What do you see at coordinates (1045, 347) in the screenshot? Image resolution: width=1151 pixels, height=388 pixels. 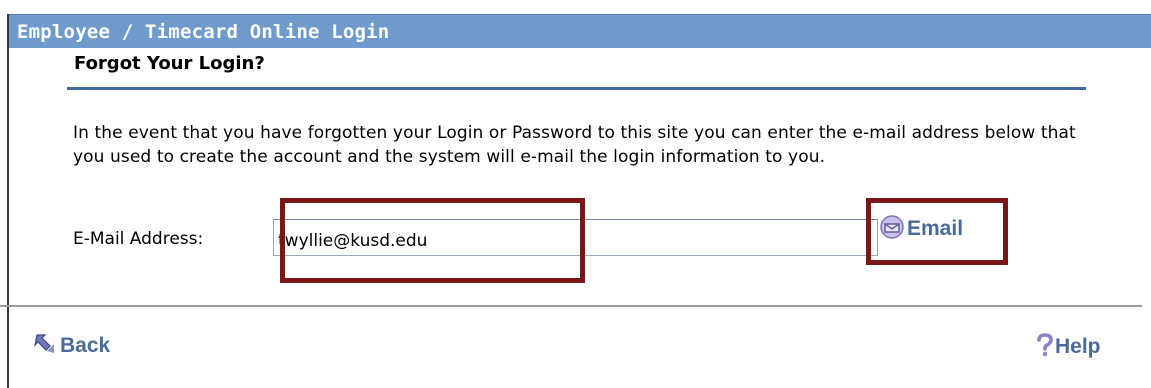 I see `question-mark-icon` at bounding box center [1045, 347].